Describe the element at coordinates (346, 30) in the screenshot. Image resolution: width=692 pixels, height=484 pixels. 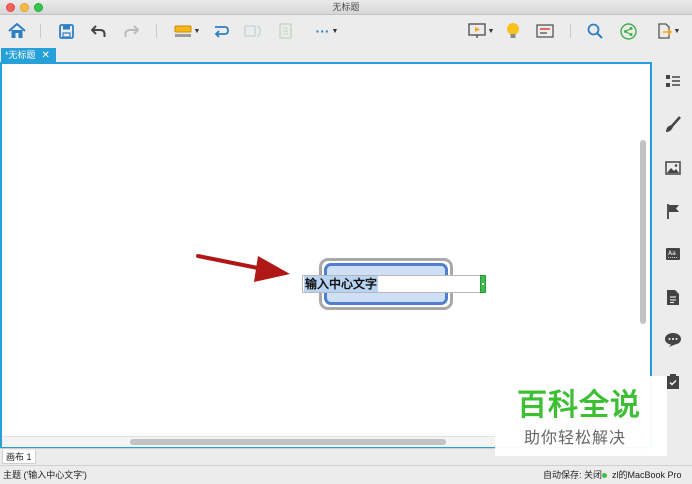
I see `main-toolbar: ▼ ··· ▼ ▼ ▼` at that location.